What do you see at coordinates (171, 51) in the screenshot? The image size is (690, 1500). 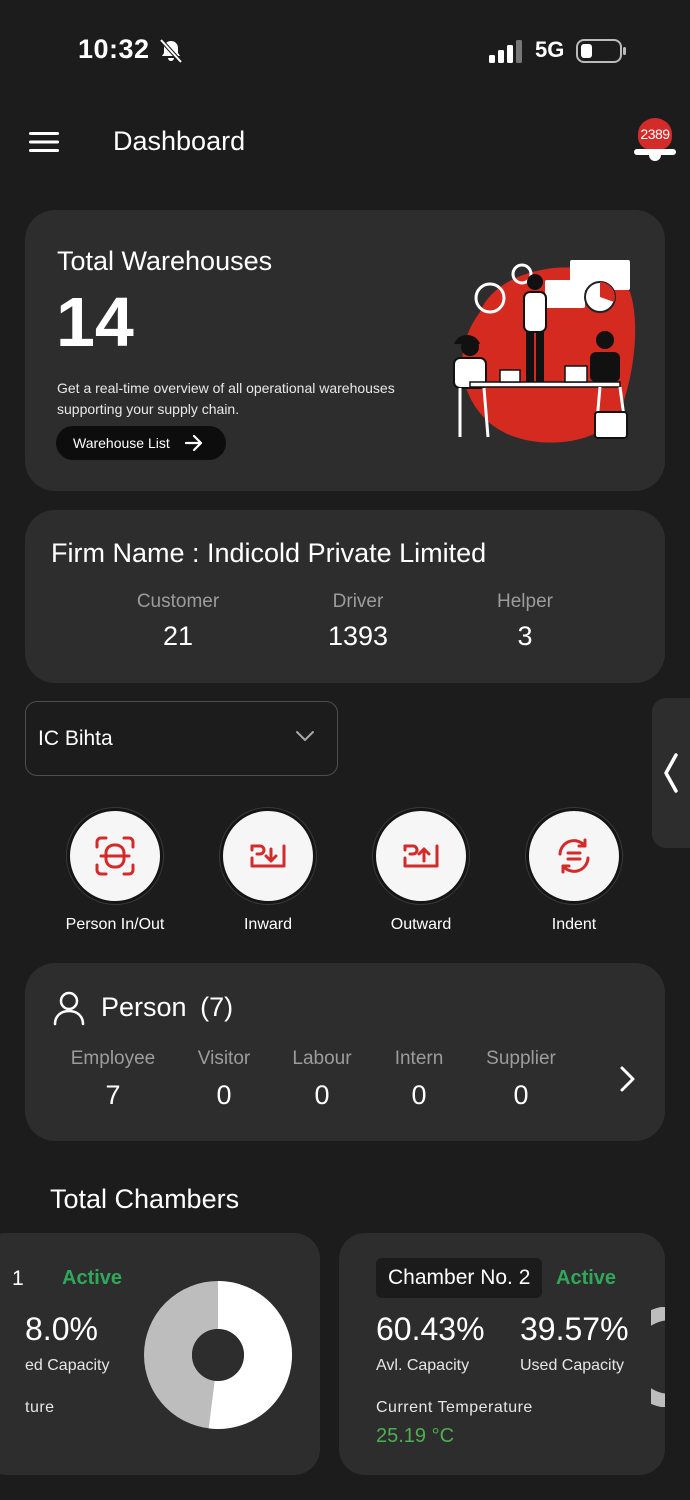 I see `bell-muted-icon` at bounding box center [171, 51].